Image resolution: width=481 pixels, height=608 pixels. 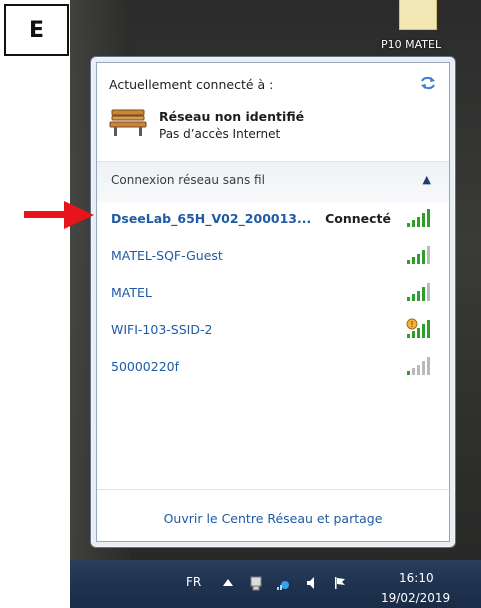 What do you see at coordinates (256, 583) in the screenshot?
I see `usb-device-icon` at bounding box center [256, 583].